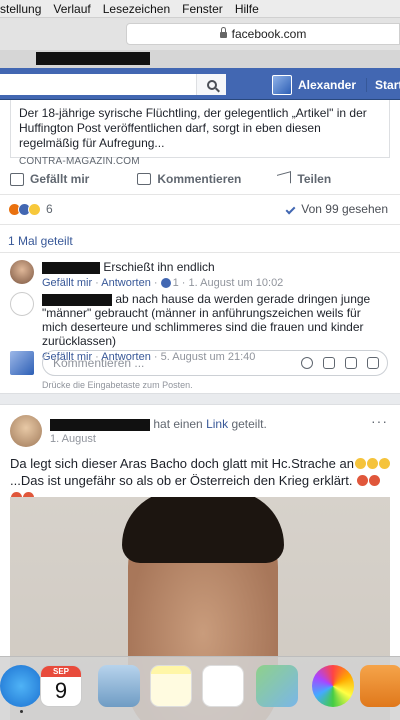 Image resolution: width=400 pixels, height=720 pixels. Describe the element at coordinates (73, 439) in the screenshot. I see `post-date: 1. August` at that location.